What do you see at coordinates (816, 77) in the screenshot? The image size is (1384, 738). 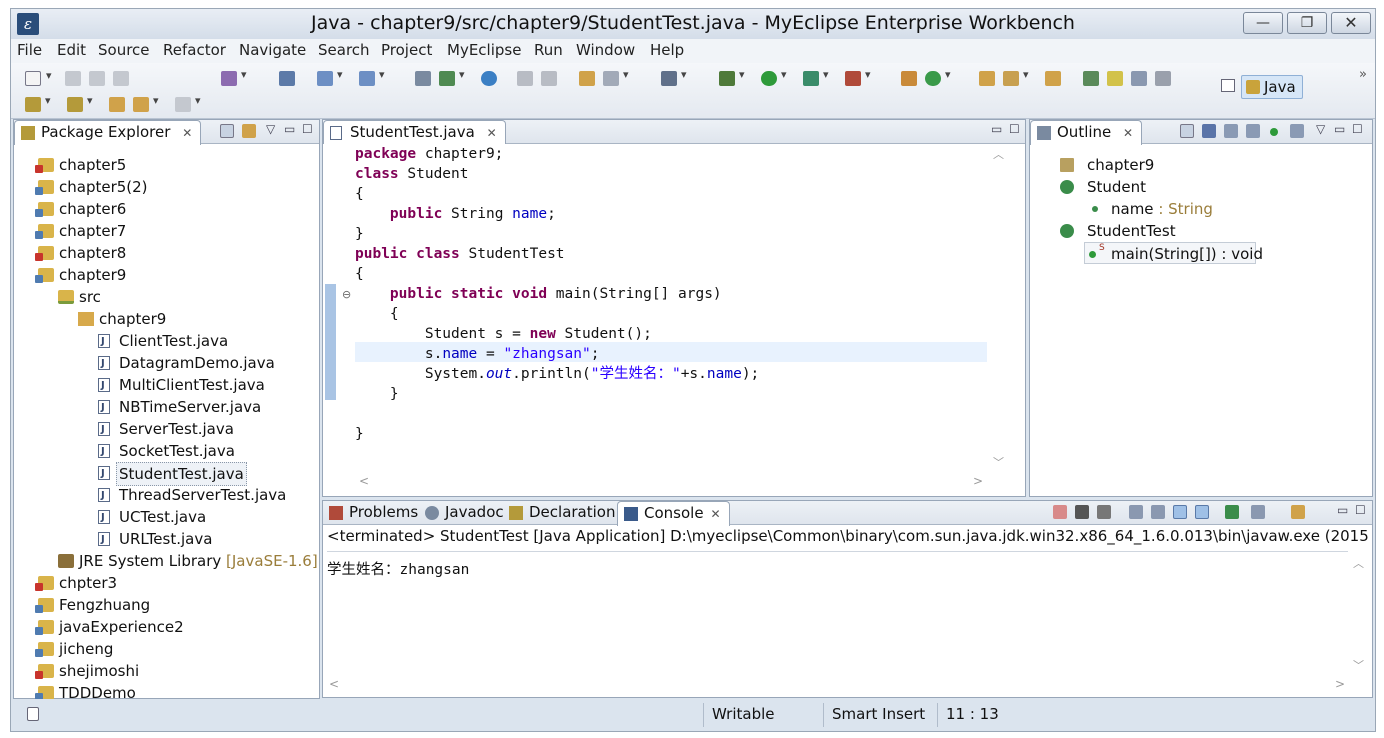 I see `coverage-icon` at bounding box center [816, 77].